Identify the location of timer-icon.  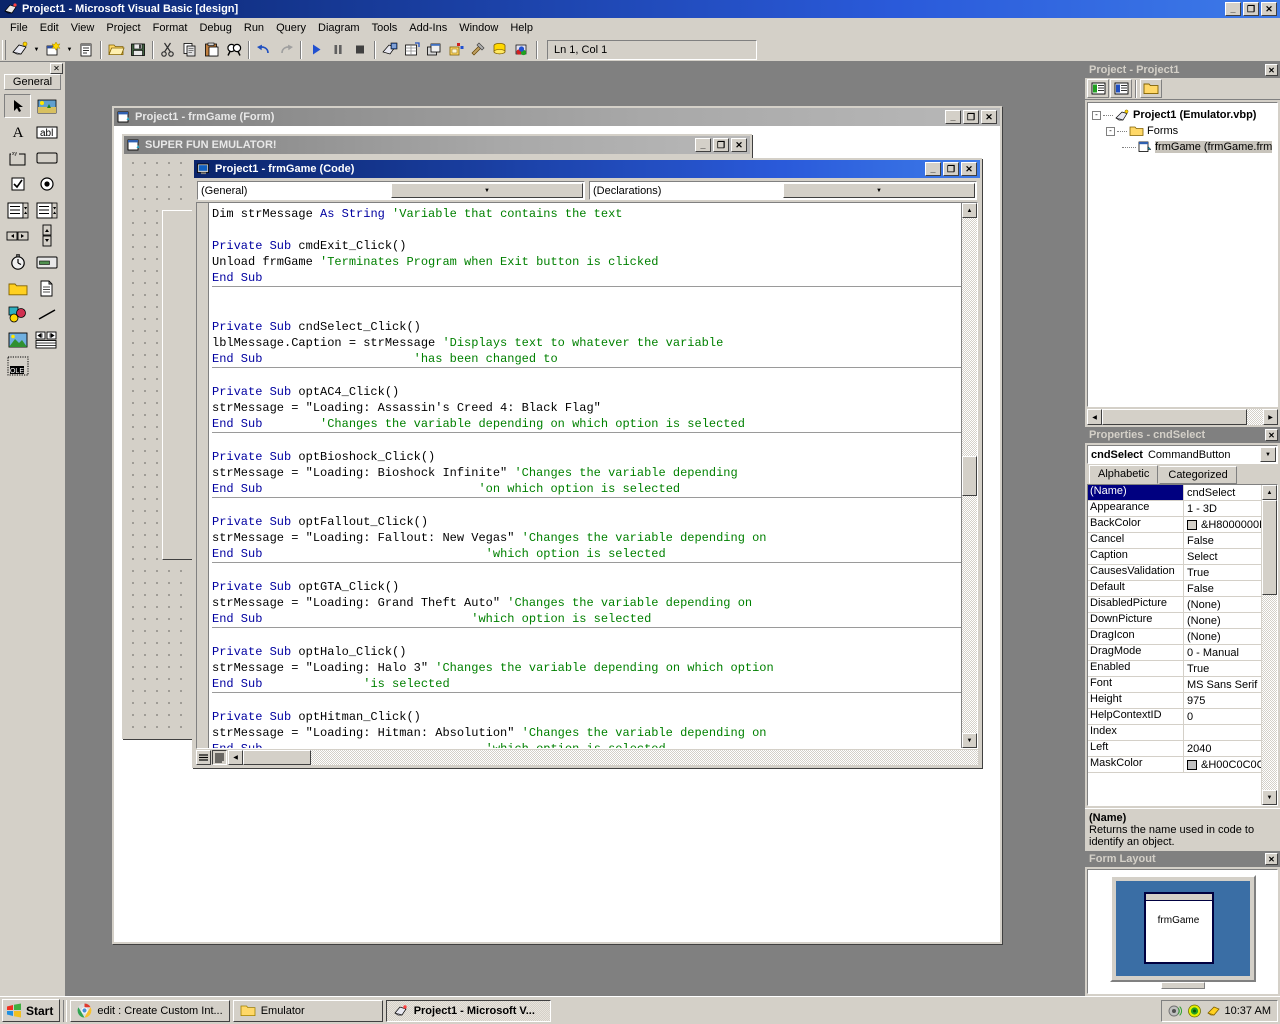
(17, 262).